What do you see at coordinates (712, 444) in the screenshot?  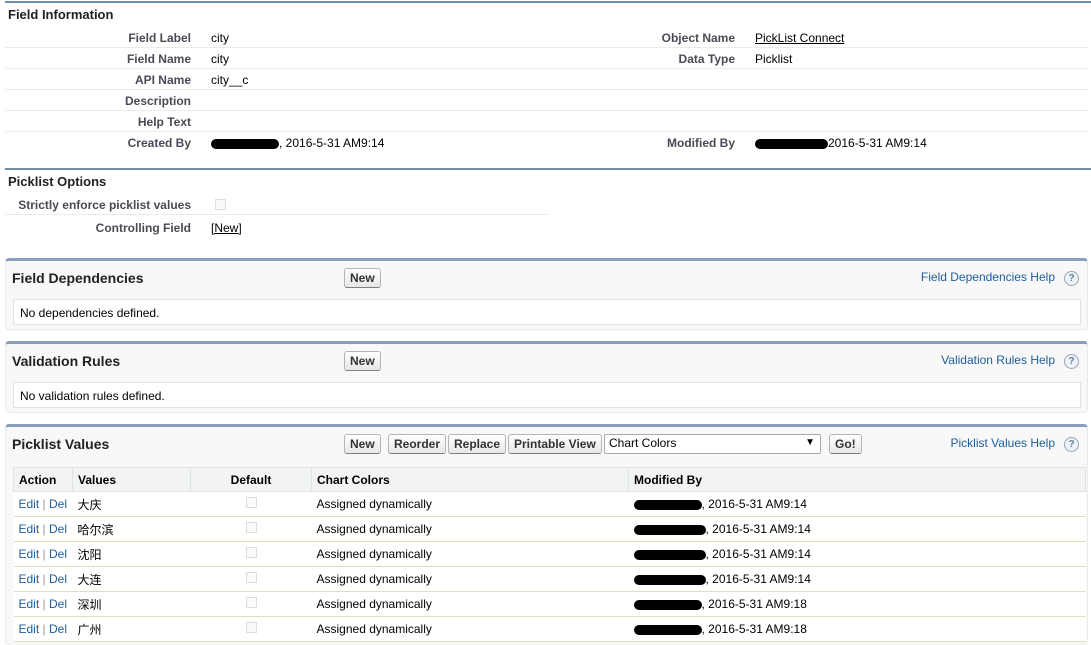 I see `chart-colors-select: Chart Colors ▼` at bounding box center [712, 444].